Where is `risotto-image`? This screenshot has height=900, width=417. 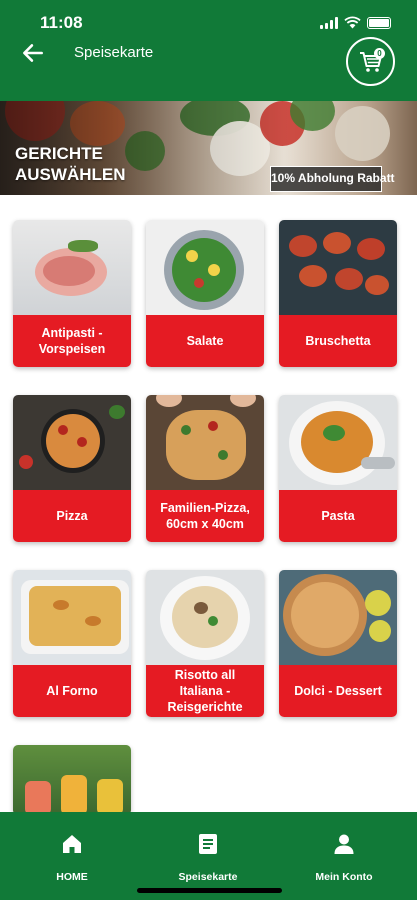 risotto-image is located at coordinates (205, 617).